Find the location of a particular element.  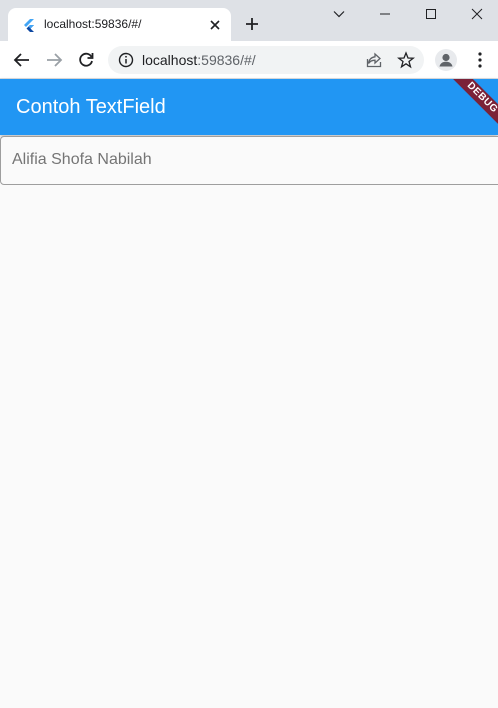

reload-icon is located at coordinates (86, 60).